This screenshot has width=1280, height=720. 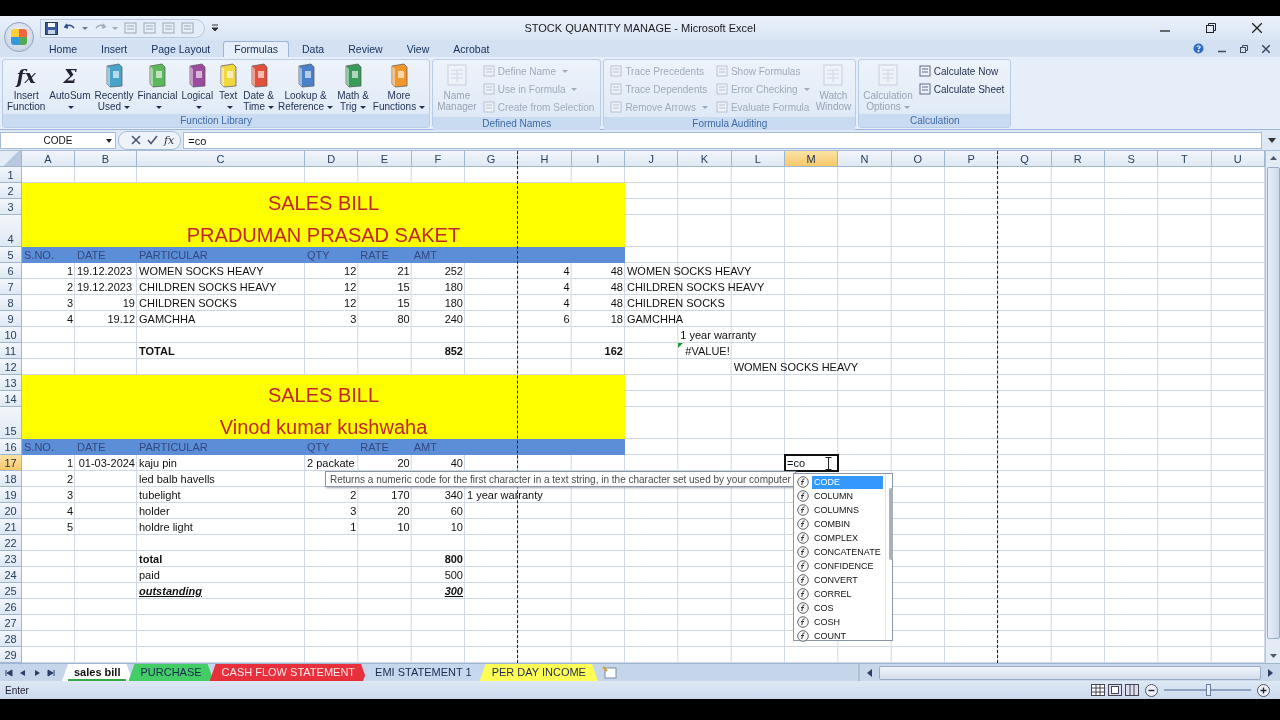 I want to click on sheet-tab: sales bill, so click(x=97, y=672).